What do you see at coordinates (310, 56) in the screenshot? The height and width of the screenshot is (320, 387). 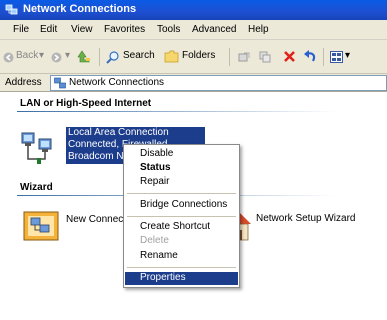 I see `undo-icon` at bounding box center [310, 56].